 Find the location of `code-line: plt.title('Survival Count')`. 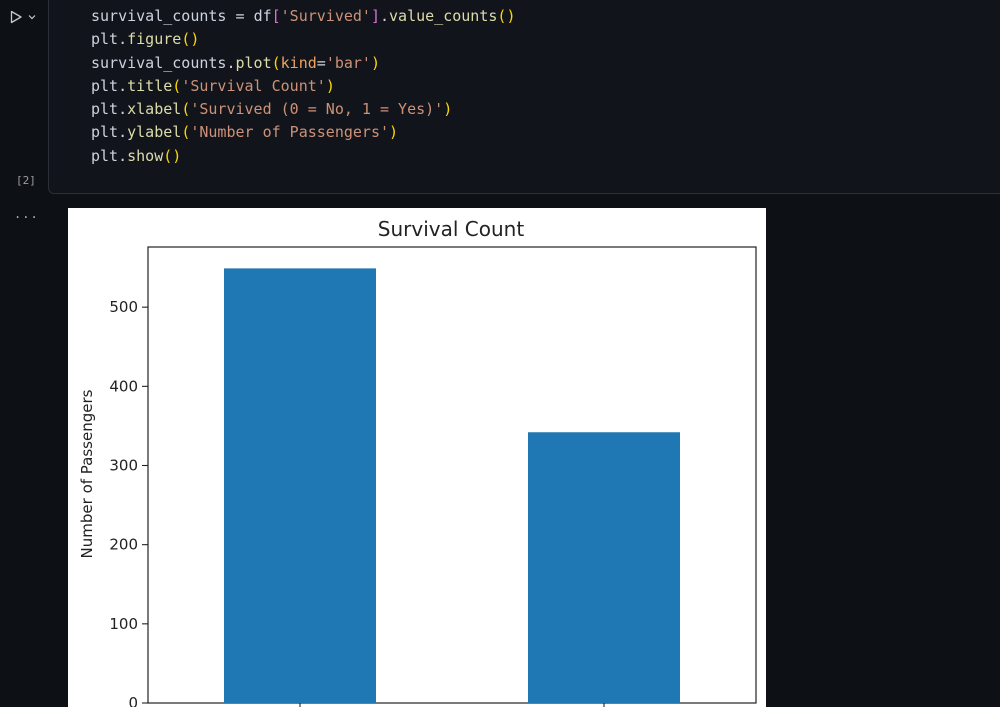

code-line: plt.title('Survival Count') is located at coordinates (303, 86).